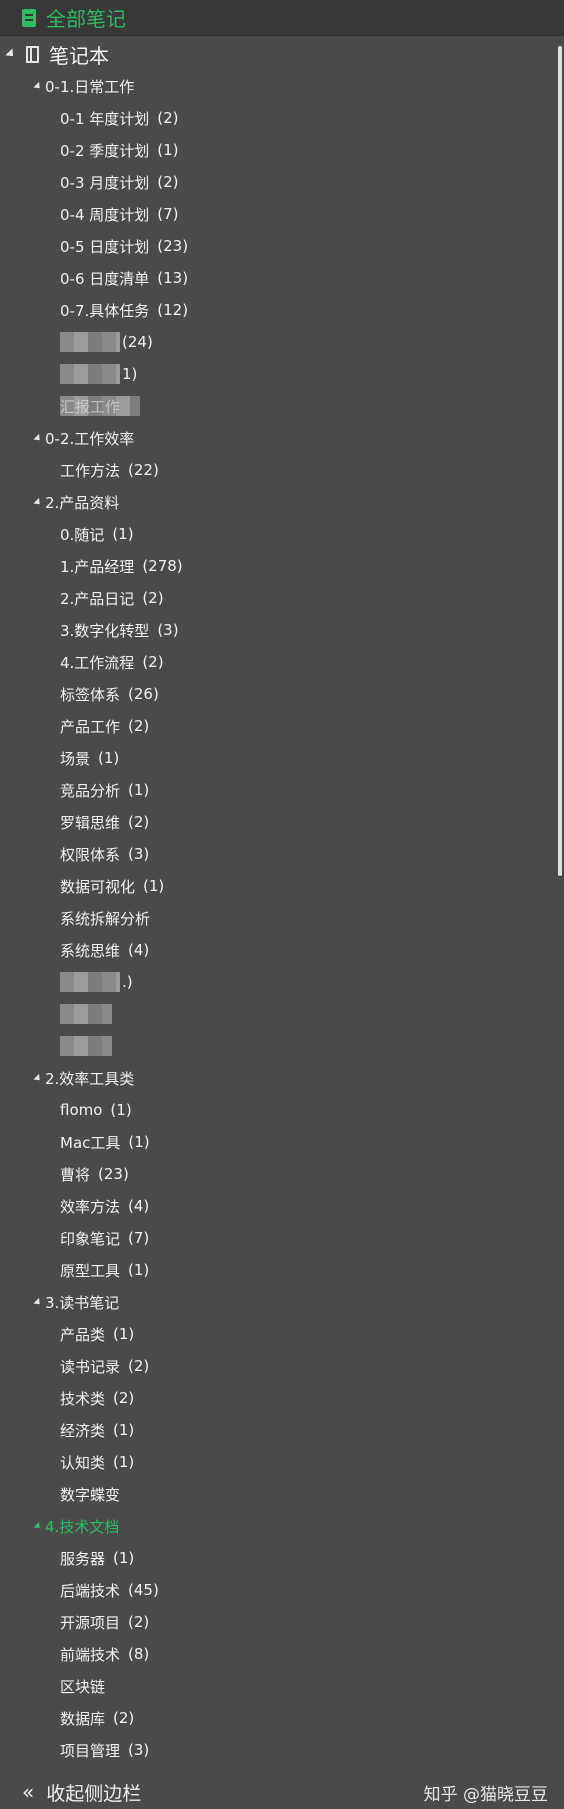  I want to click on notebook-item: 技术类 (2), so click(278, 1398).